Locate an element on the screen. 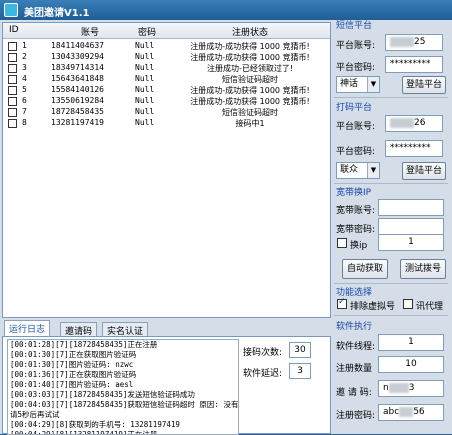  row-status: 接码中1 is located at coordinates (250, 123).